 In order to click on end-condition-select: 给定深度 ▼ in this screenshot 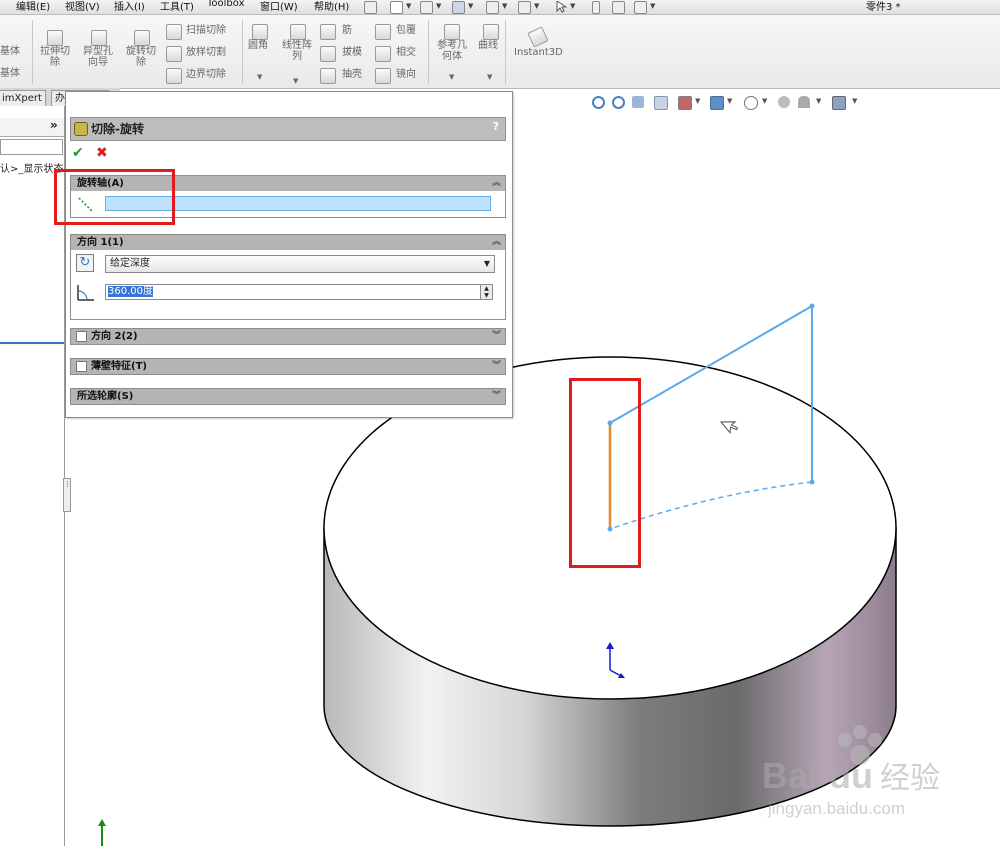, I will do `click(300, 264)`.